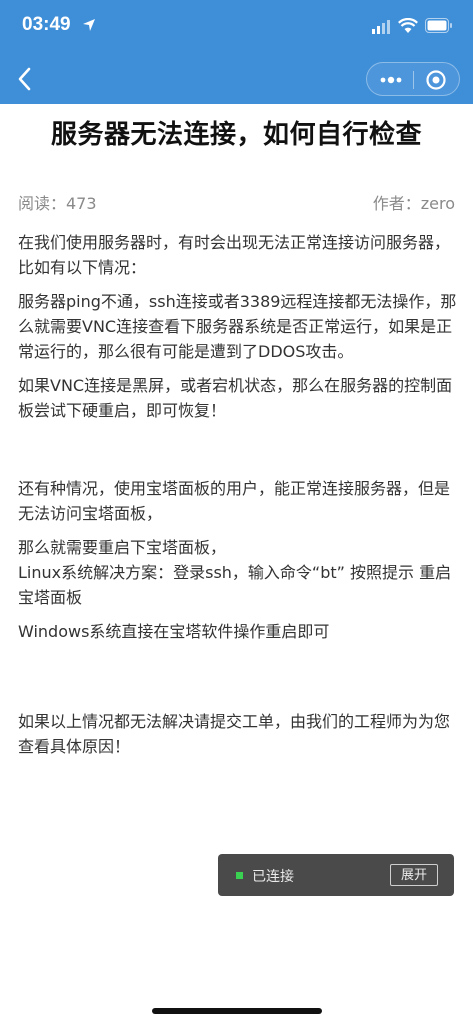 The width and height of the screenshot is (473, 1024). Describe the element at coordinates (234, 501) in the screenshot. I see `paragraph: 还有种情况，使用宝塔面板的用户，能正常连接服务器，但是无法访问宝塔面板，` at that location.